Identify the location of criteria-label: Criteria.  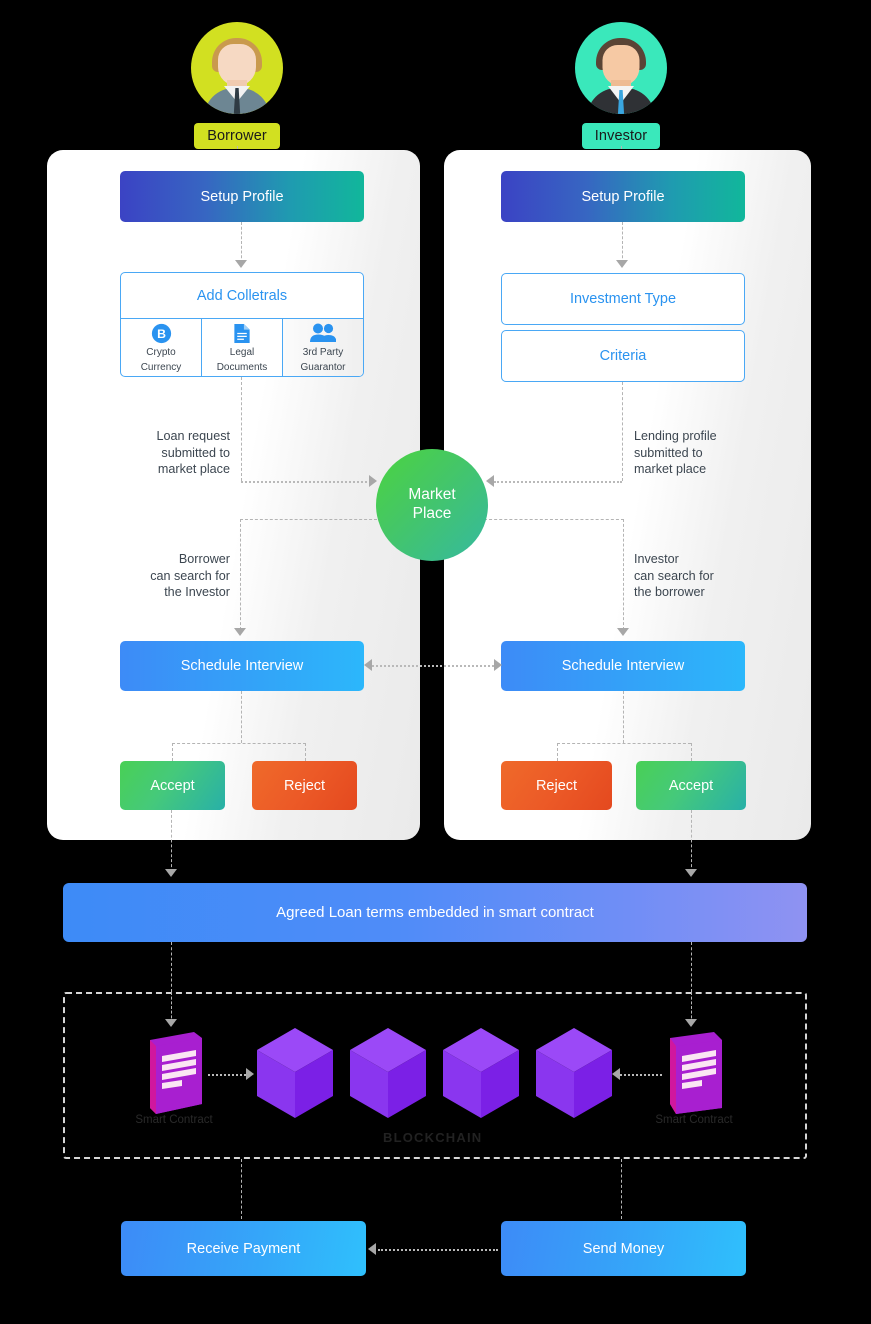
(623, 356).